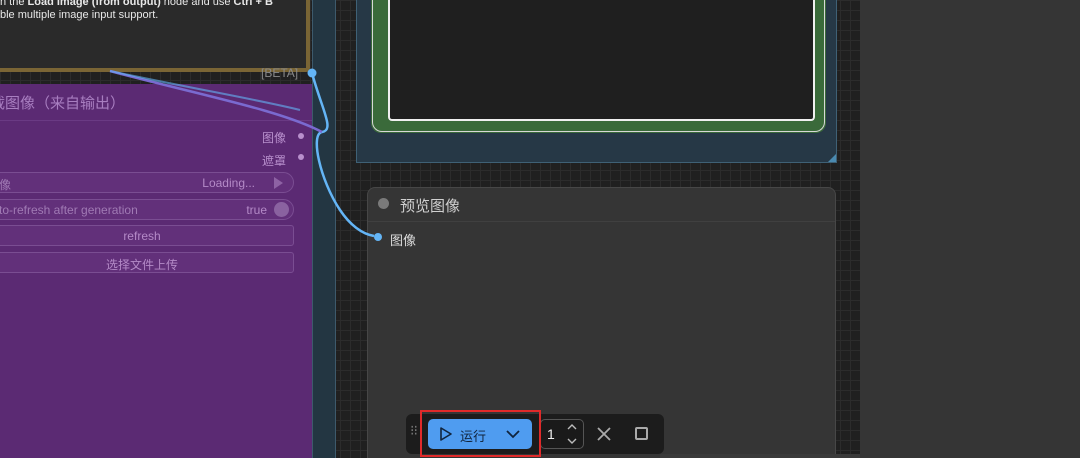 Image resolution: width=1080 pixels, height=458 pixels. I want to click on stop-icon, so click(641, 433).